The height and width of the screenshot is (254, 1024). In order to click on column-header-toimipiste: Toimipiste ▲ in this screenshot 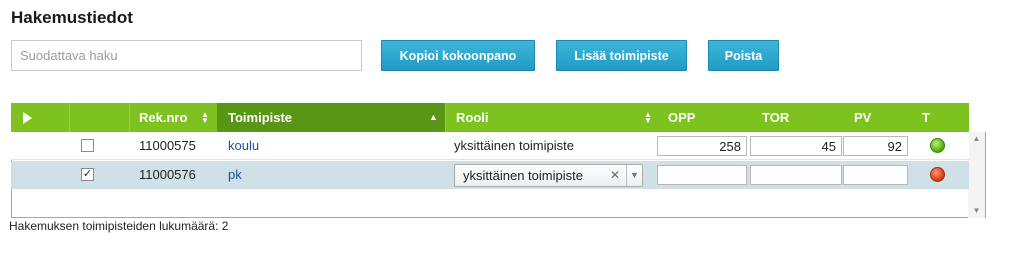, I will do `click(331, 117)`.